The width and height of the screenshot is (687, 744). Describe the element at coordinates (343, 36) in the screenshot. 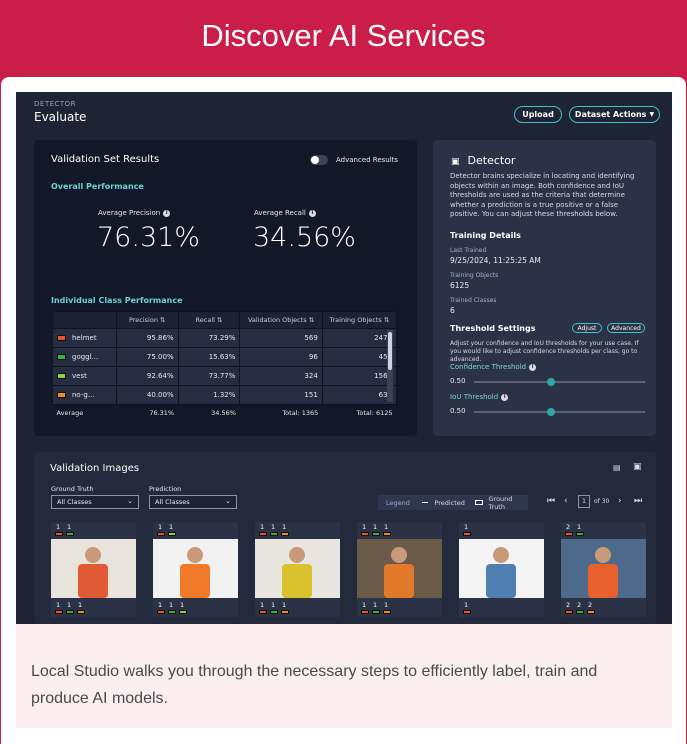

I see `banner: Discover AI Services` at that location.